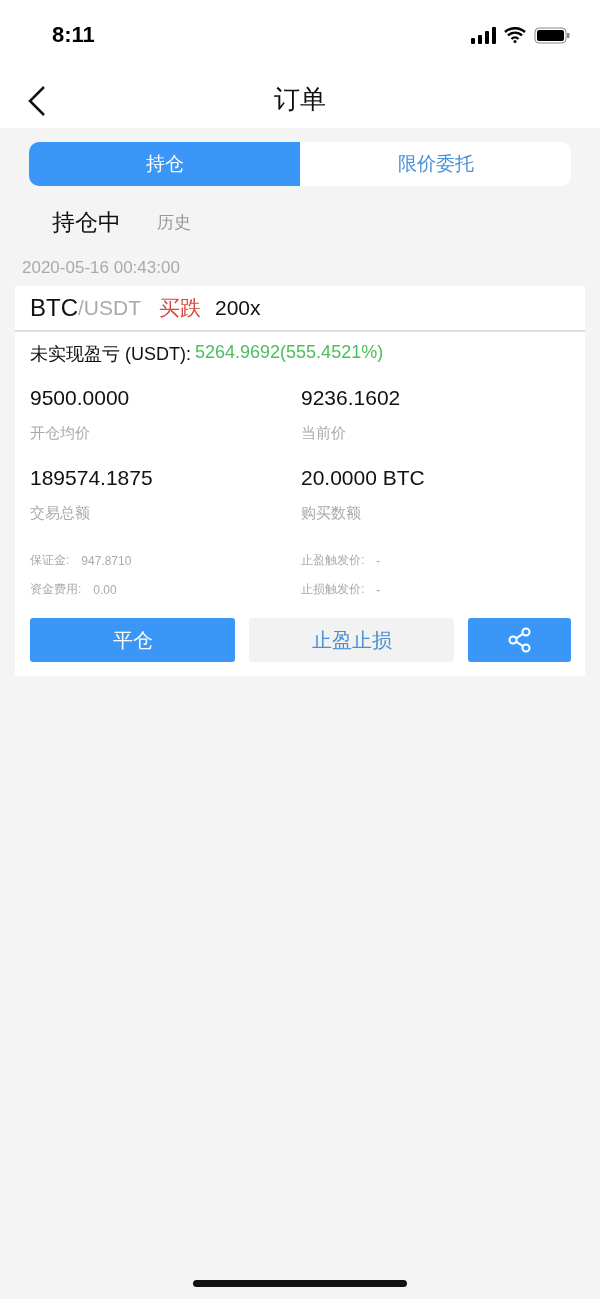 Image resolution: width=600 pixels, height=1299 pixels. What do you see at coordinates (101, 268) in the screenshot?
I see `order-time: 2020-05-16 00:43:00` at bounding box center [101, 268].